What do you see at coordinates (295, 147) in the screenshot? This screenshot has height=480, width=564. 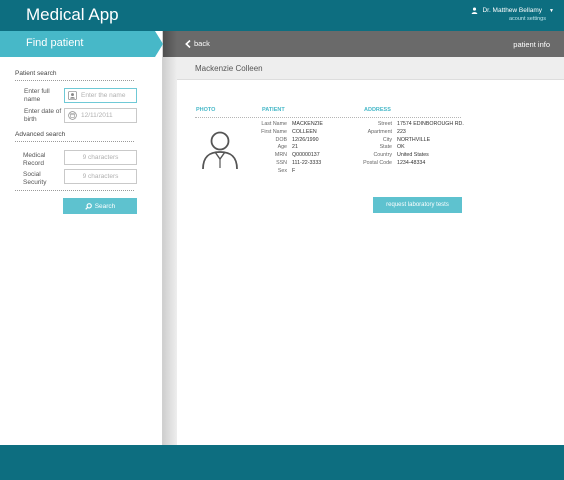 I see `field-value: 21` at bounding box center [295, 147].